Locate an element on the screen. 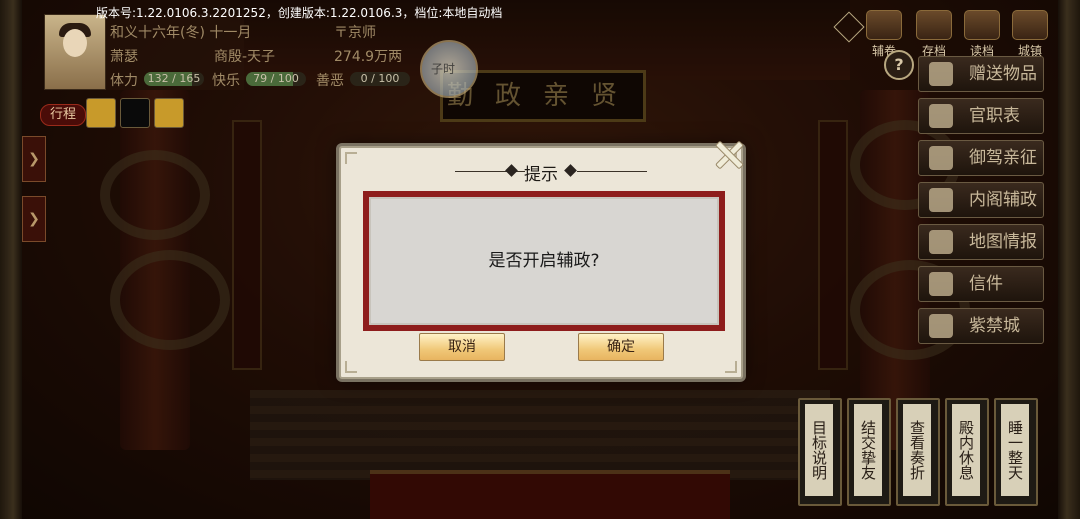 This screenshot has height=519, width=1080. boots-icon is located at coordinates (101, 113).